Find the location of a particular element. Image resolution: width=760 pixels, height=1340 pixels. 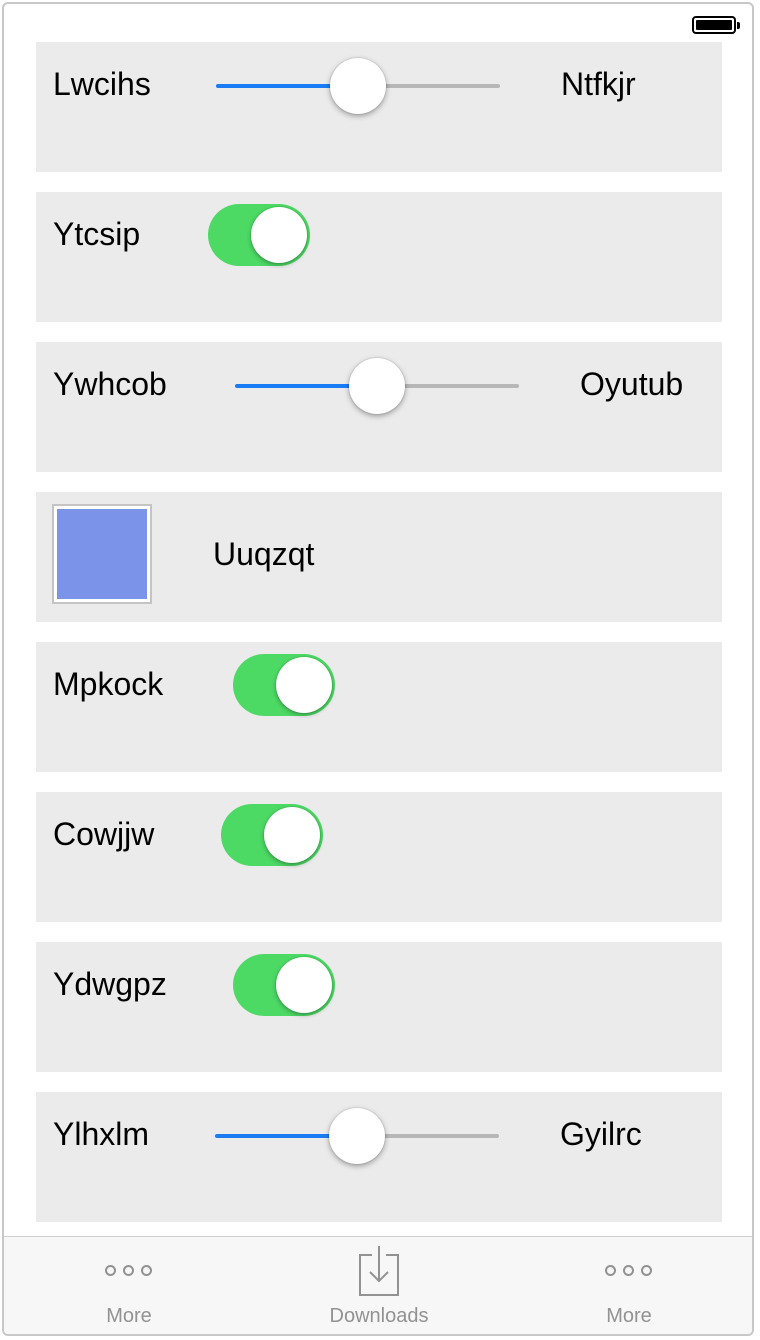

slider-row-ylhxlm: Ylhxlm Gyilrc is located at coordinates (379, 1157).